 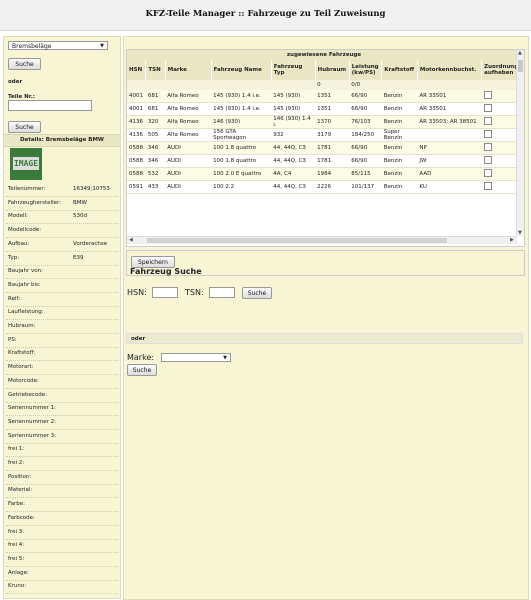 I want to click on empty-hubraum: 0, so click(x=332, y=85).